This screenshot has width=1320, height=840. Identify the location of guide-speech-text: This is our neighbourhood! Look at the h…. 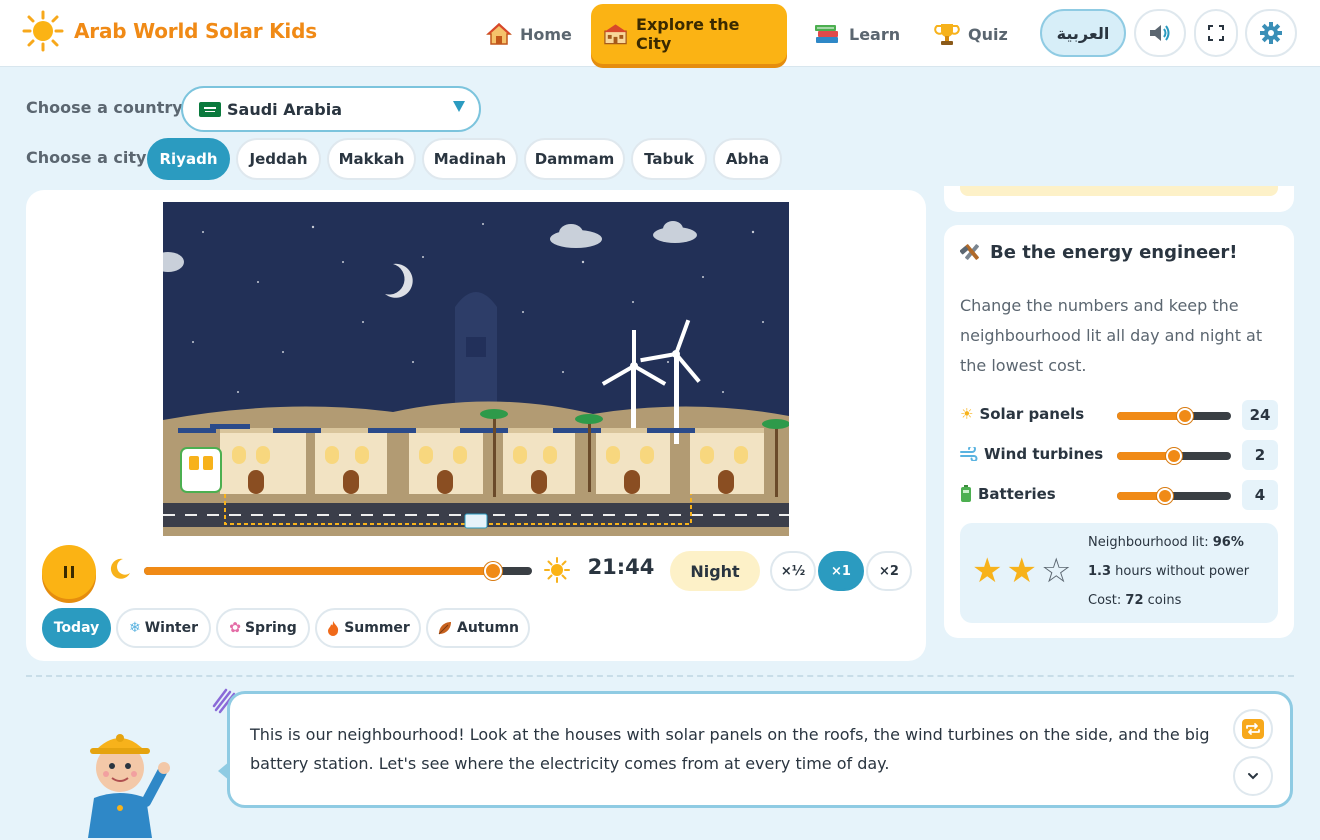
(730, 749).